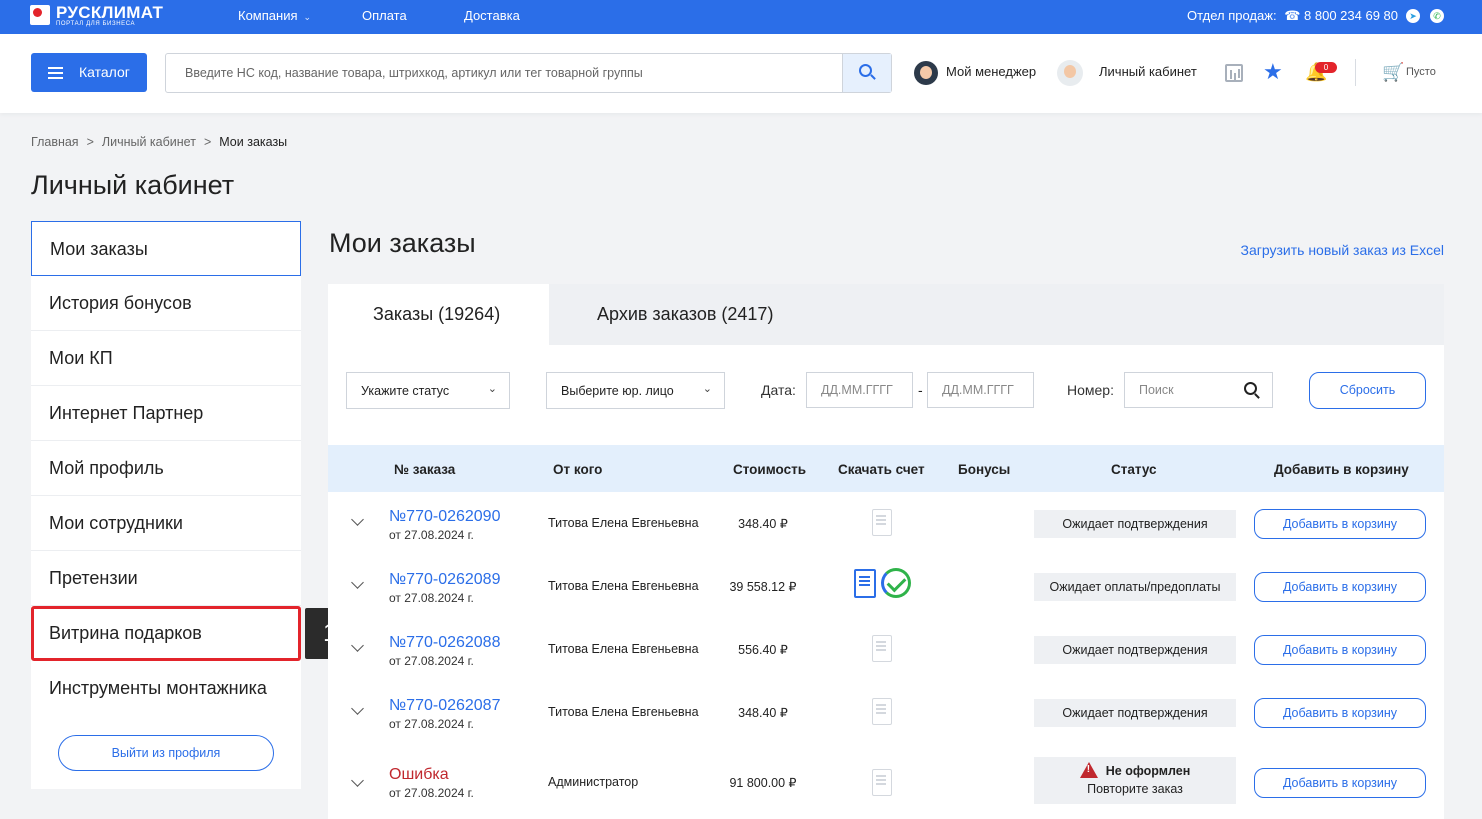  What do you see at coordinates (110, 12) in the screenshot?
I see `logo-text: РУСКЛИМАТ` at bounding box center [110, 12].